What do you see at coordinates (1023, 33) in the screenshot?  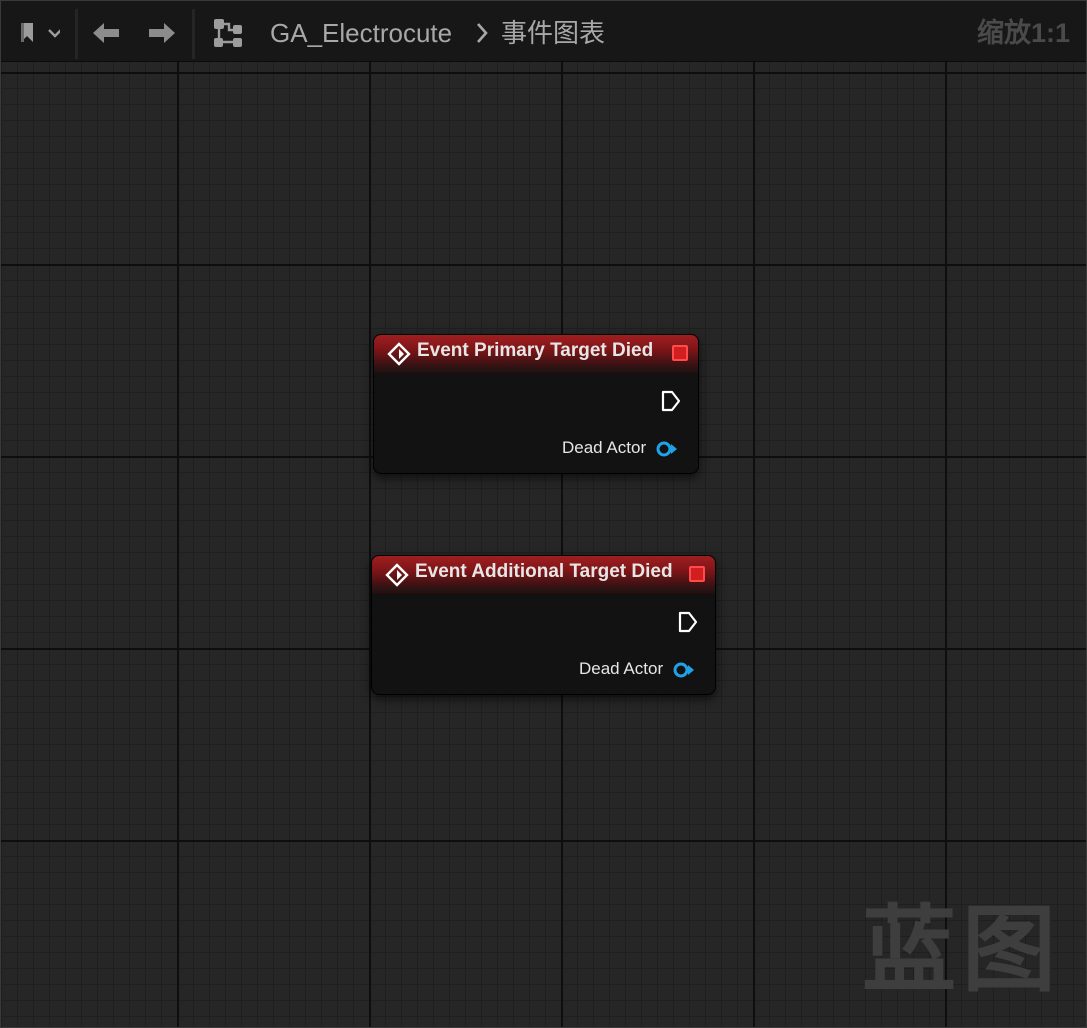 I see `zoom-label: 缩放1:1` at bounding box center [1023, 33].